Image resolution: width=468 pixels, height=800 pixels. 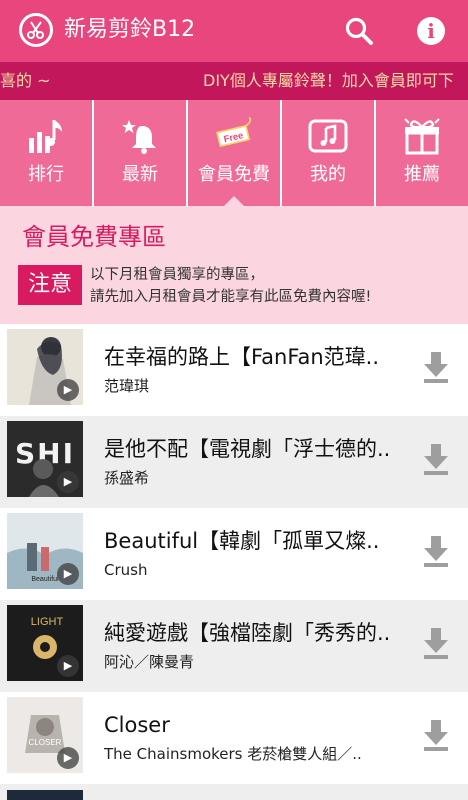 What do you see at coordinates (45, 459) in the screenshot?
I see `album-cover: SHI ▶` at bounding box center [45, 459].